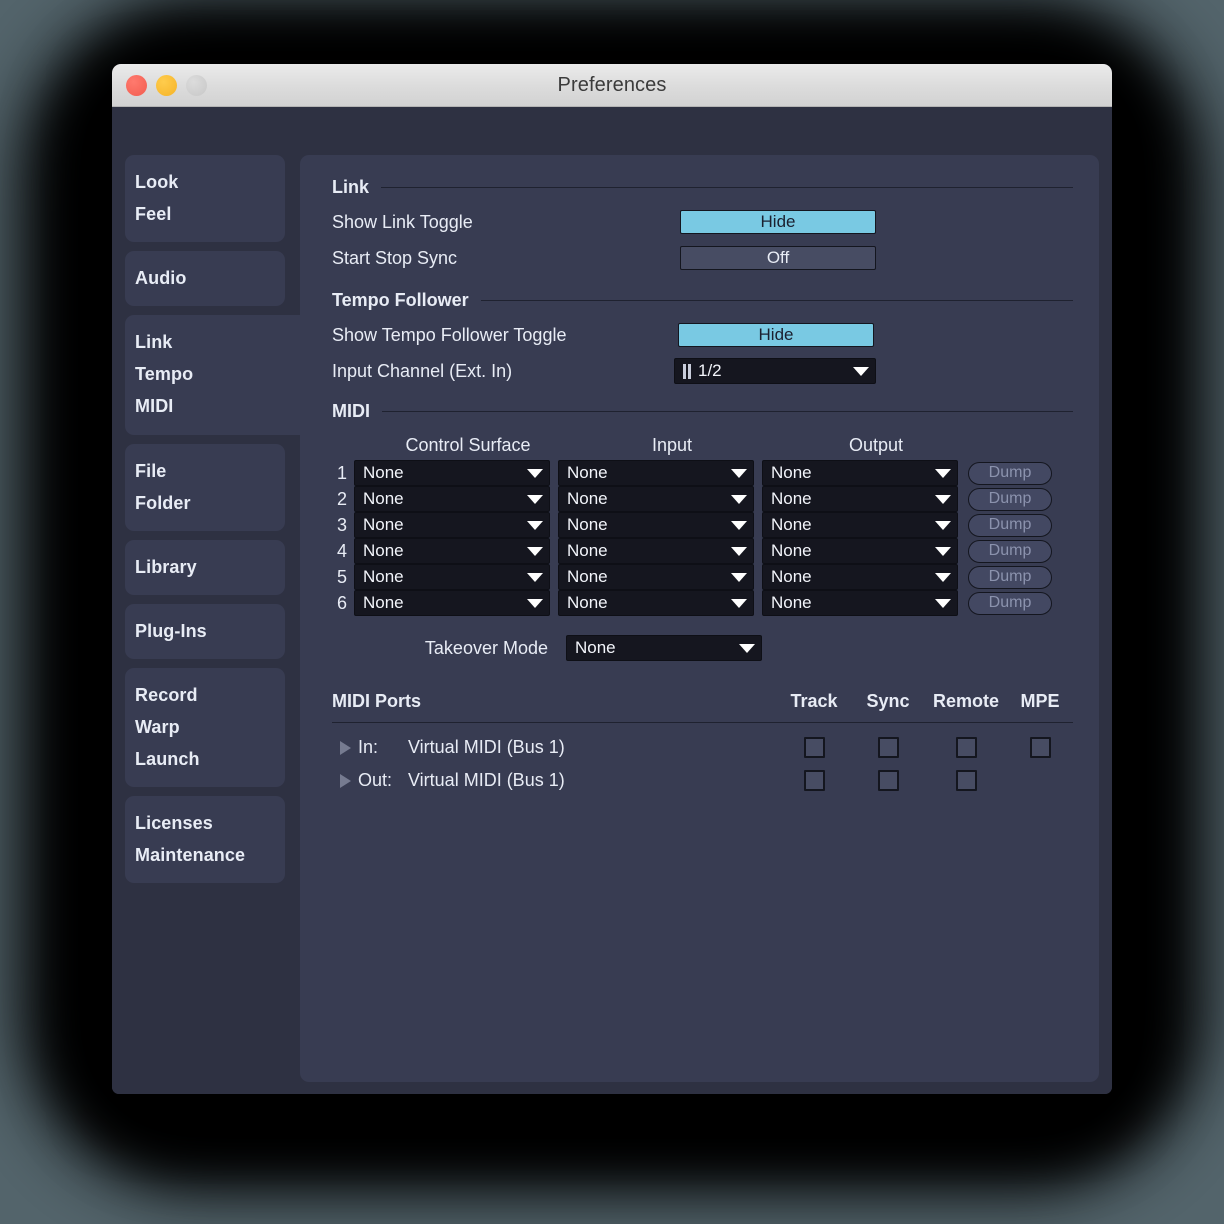 Image resolution: width=1224 pixels, height=1224 pixels. I want to click on control-surface-value-3: None, so click(383, 524).